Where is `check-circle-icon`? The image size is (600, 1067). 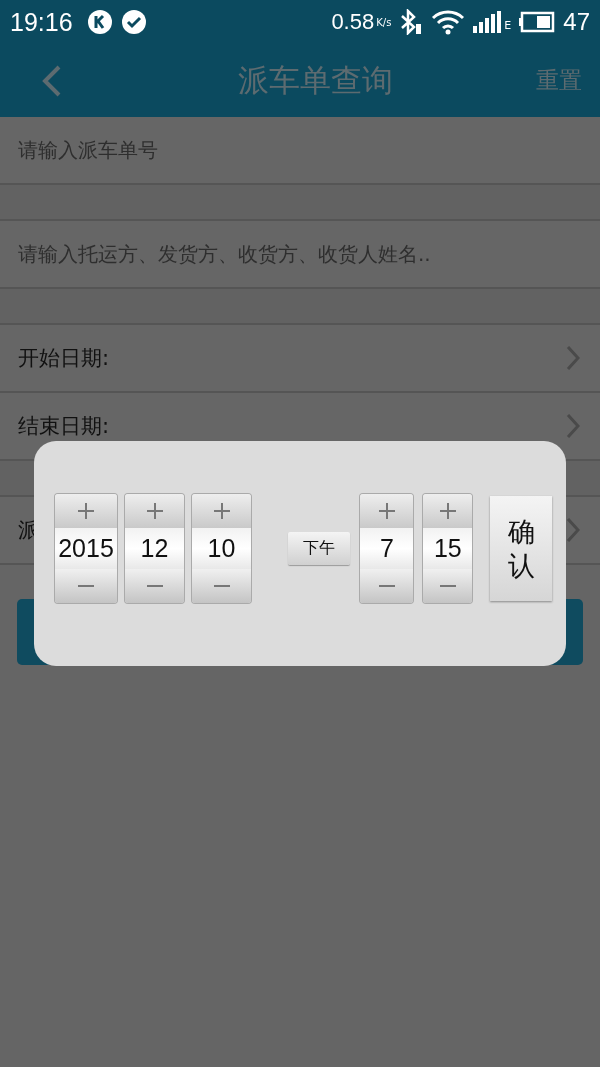 check-circle-icon is located at coordinates (133, 22).